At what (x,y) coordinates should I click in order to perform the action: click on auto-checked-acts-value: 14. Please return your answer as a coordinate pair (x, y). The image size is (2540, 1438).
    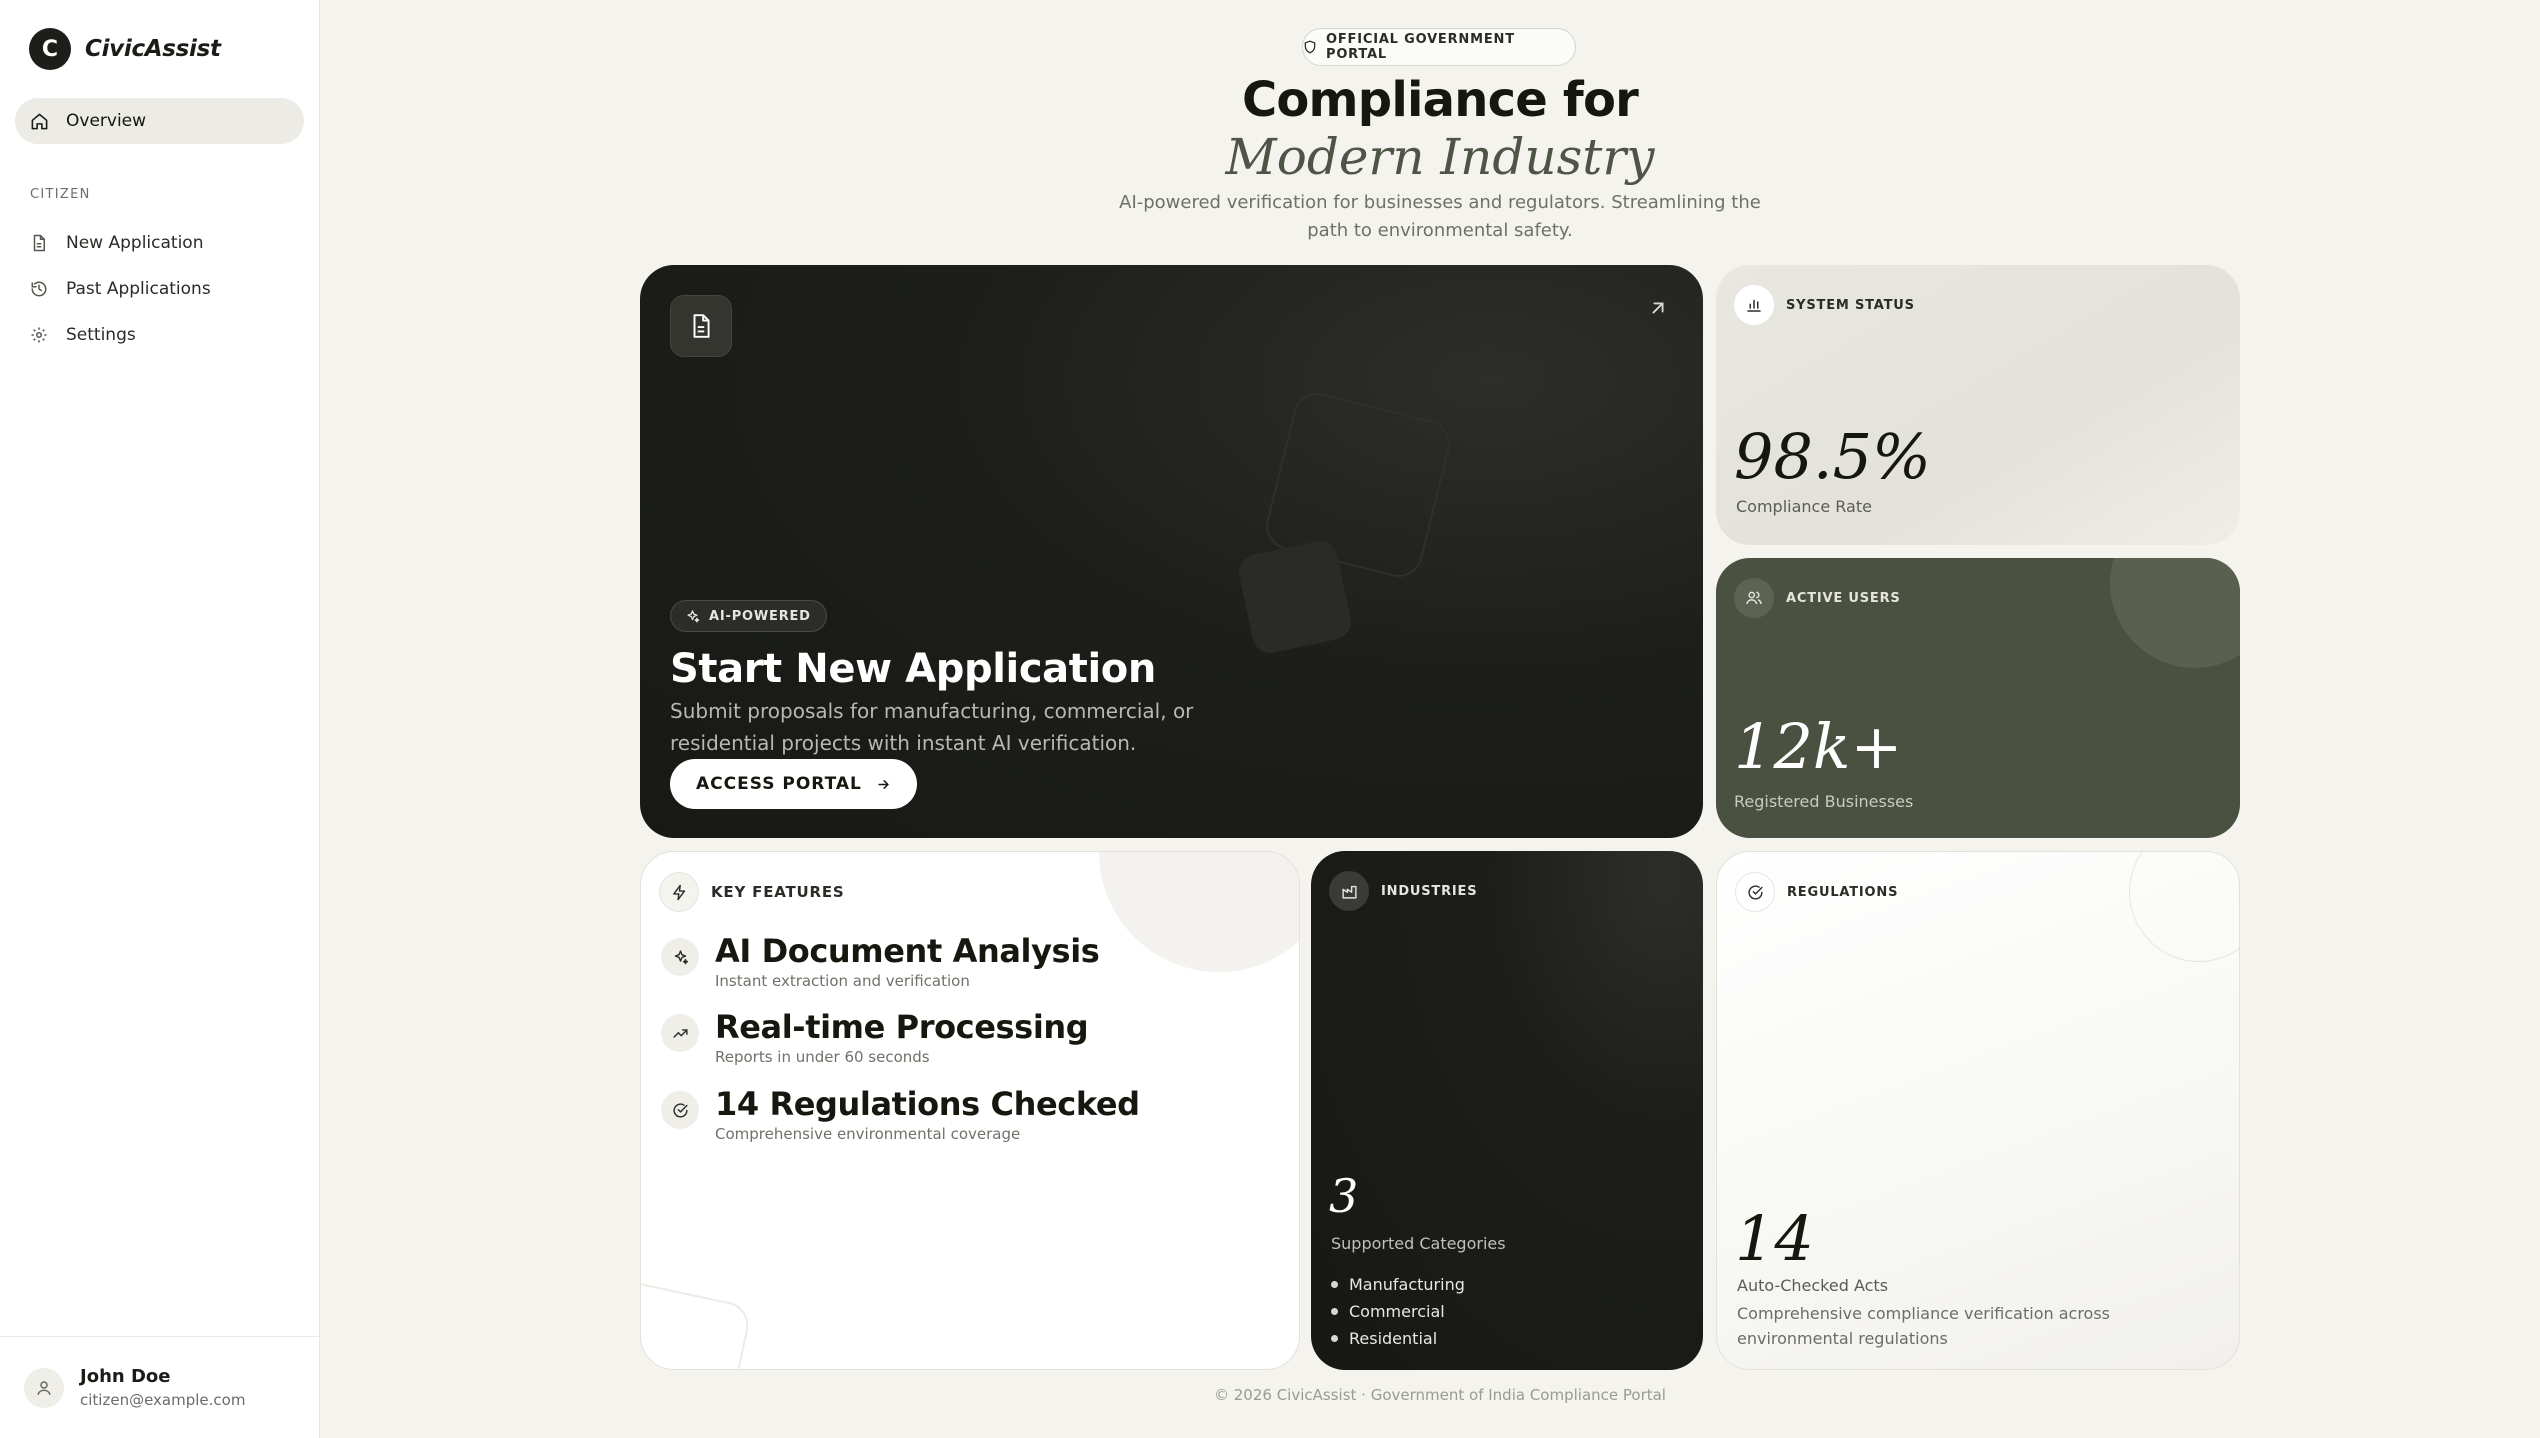
    Looking at the image, I should click on (1774, 1238).